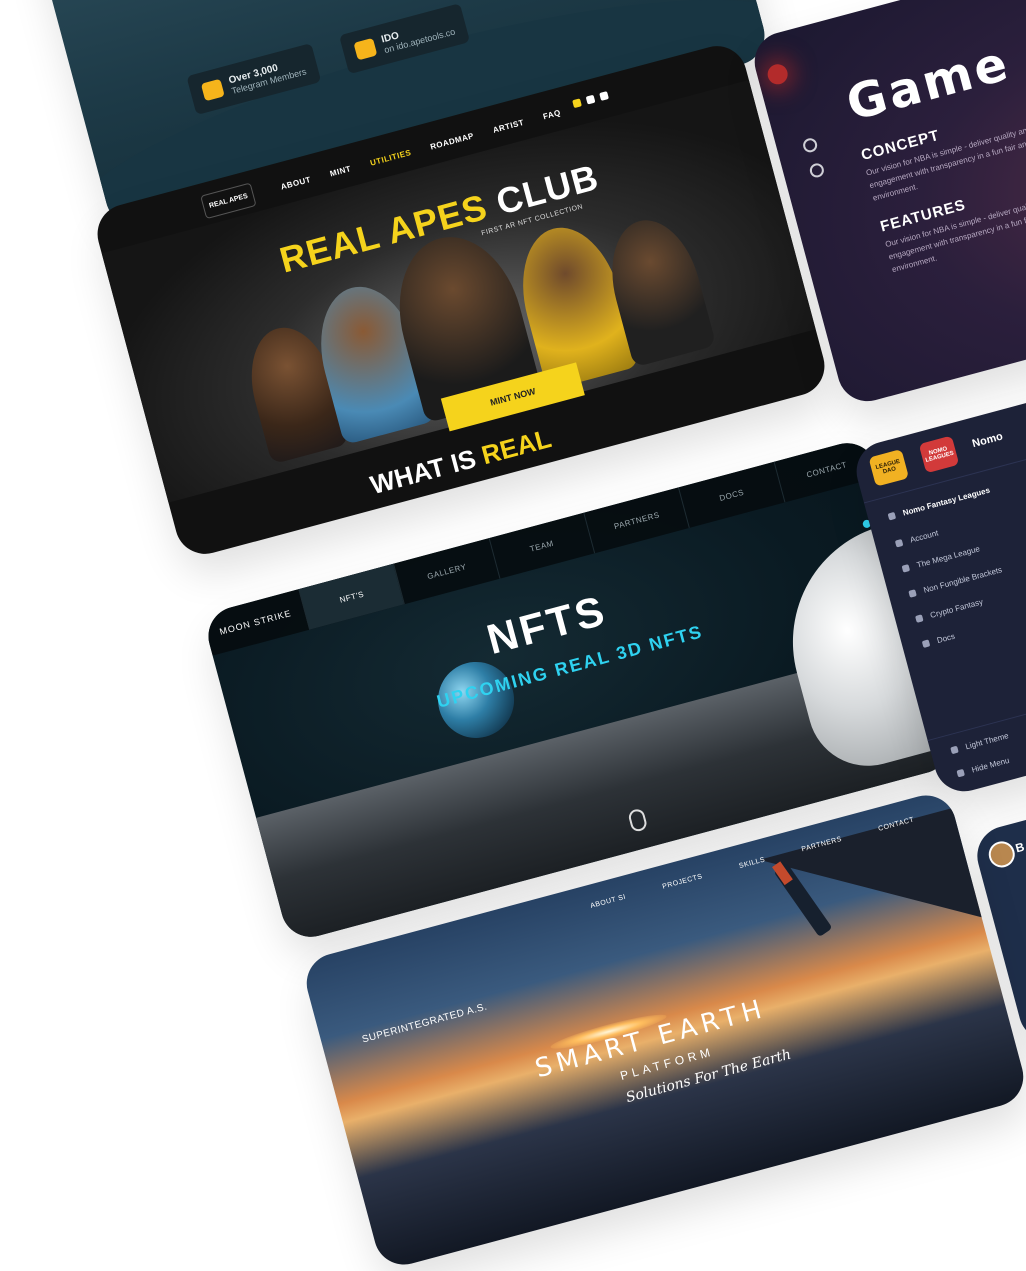 The height and width of the screenshot is (1271, 1026). I want to click on circle-icon, so click(817, 170).